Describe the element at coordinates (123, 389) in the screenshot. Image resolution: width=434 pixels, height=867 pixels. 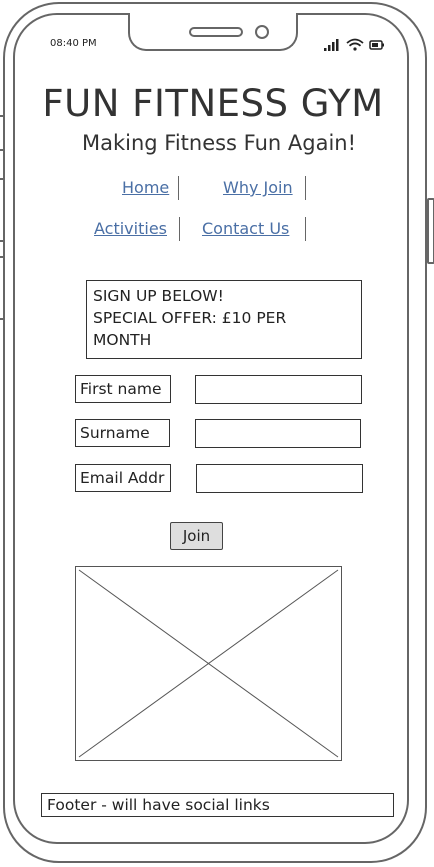
I see `first-name-label: First name` at that location.